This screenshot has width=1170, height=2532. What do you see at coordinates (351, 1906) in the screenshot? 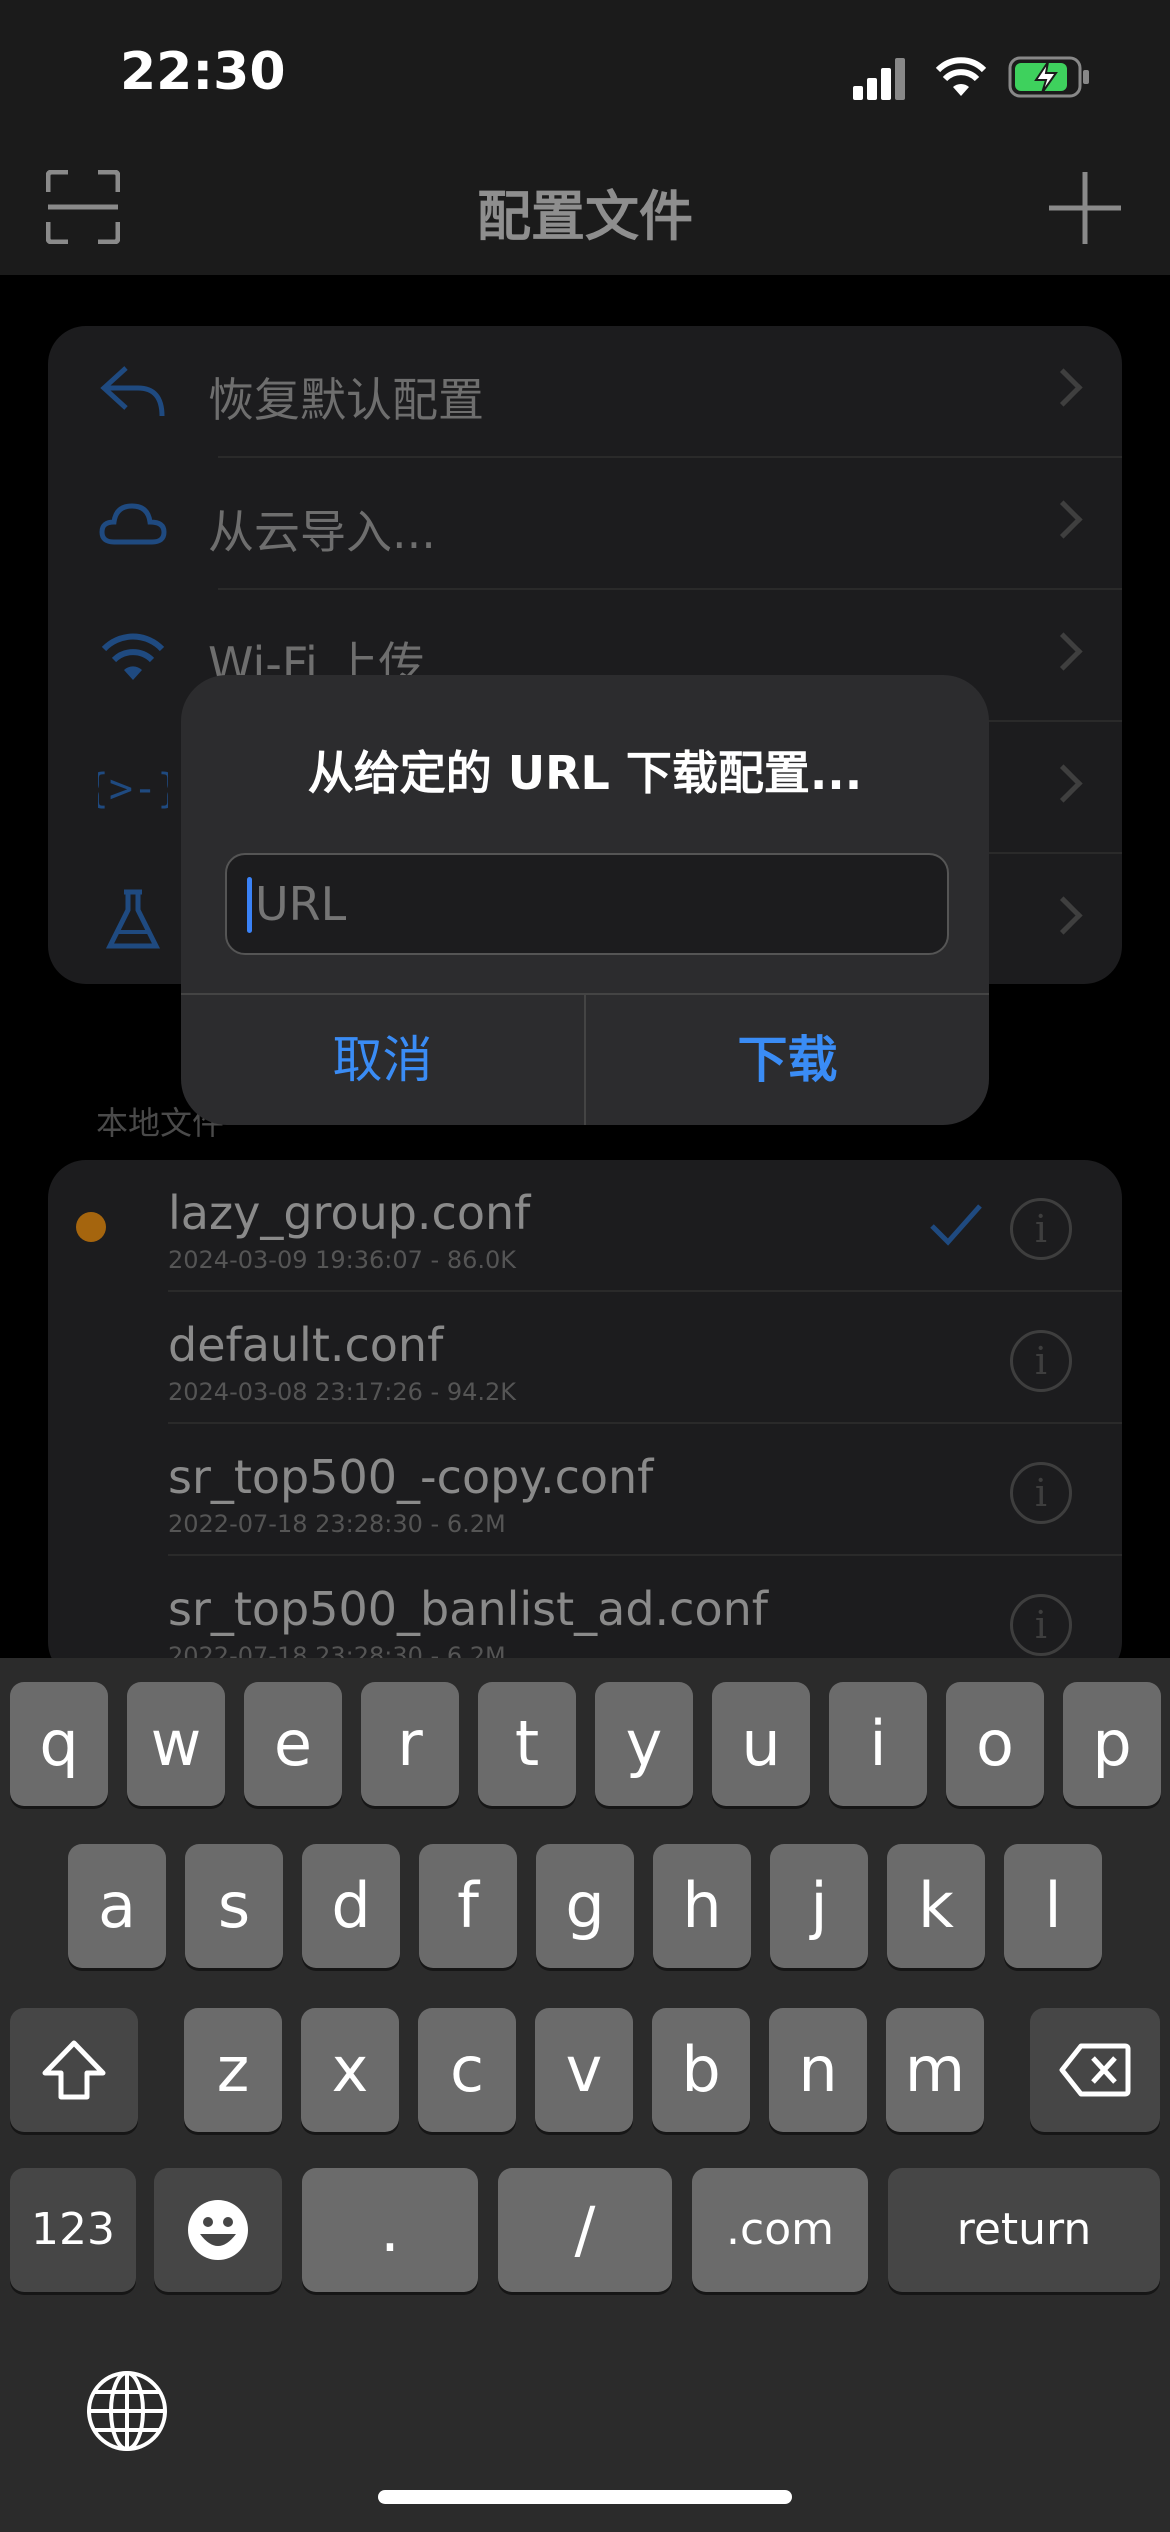
I see `key-d: d` at bounding box center [351, 1906].